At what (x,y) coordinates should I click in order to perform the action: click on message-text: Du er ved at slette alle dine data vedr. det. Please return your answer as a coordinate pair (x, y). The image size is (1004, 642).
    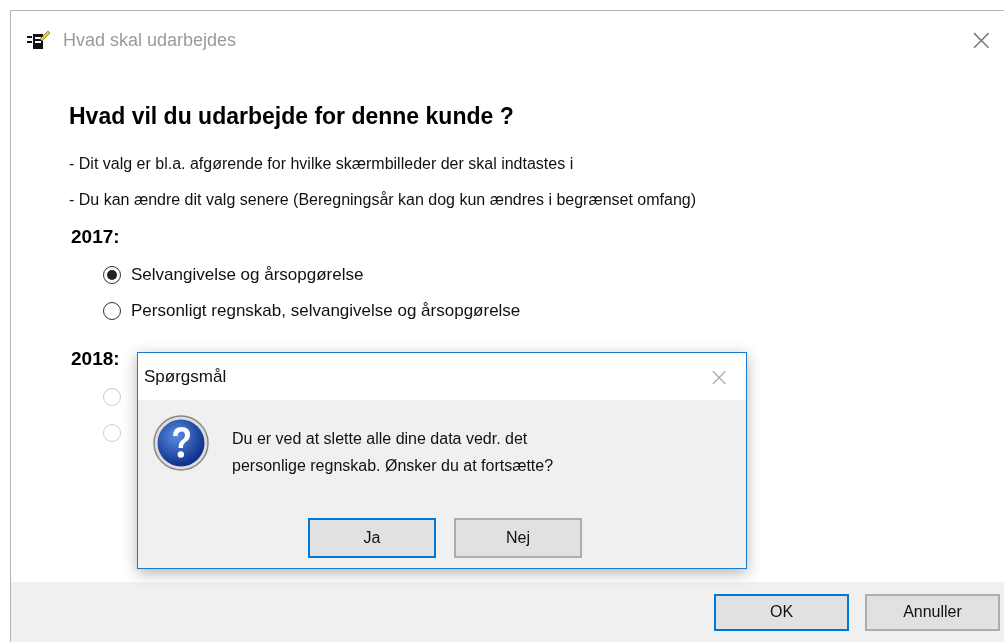
    Looking at the image, I should click on (380, 439).